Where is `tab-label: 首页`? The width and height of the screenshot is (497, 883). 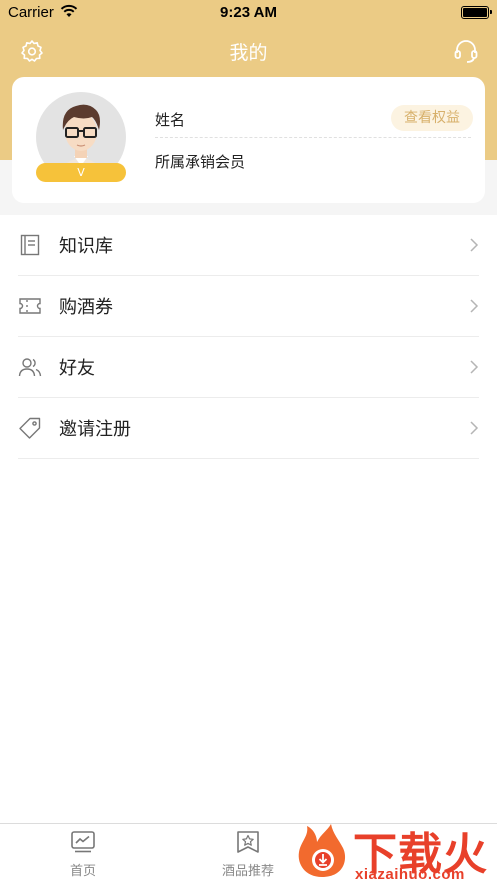 tab-label: 首页 is located at coordinates (82, 871).